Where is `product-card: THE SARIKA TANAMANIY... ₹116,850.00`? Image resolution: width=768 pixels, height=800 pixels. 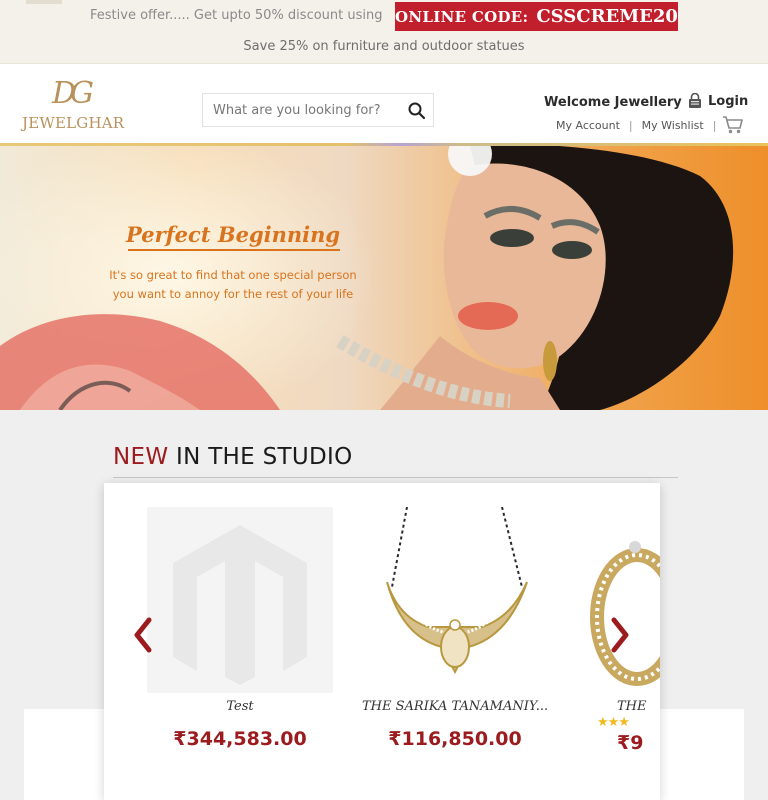
product-card: THE SARIKA TANAMANIY... ₹116,850.00 is located at coordinates (455, 628).